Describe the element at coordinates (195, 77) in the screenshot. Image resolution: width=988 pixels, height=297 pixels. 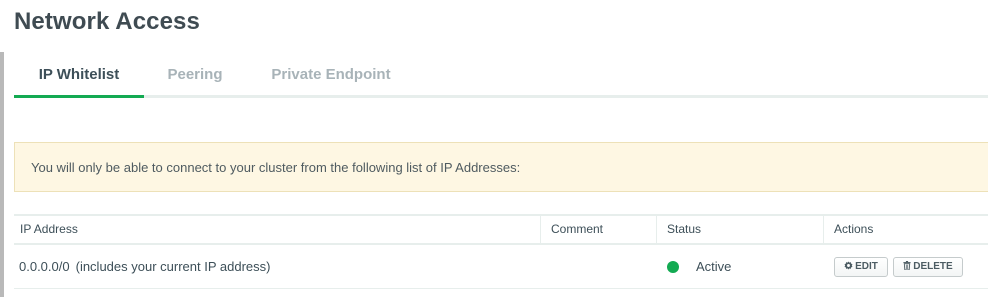
I see `tab-peering: Peering` at that location.